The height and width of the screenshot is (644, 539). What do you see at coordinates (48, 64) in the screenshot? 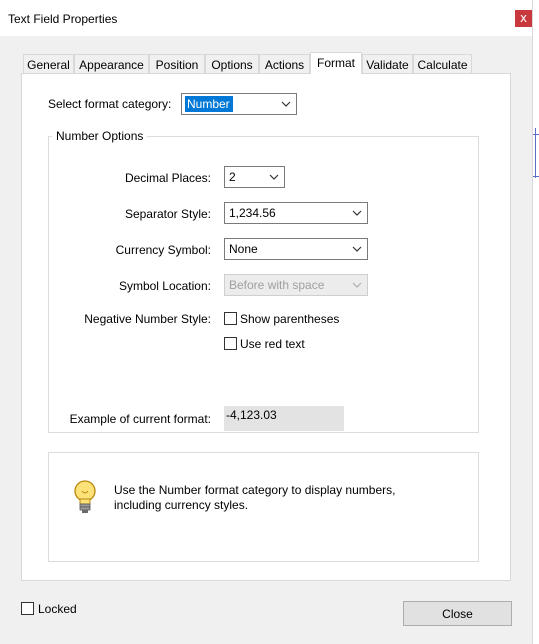
I see `tab-general: General` at bounding box center [48, 64].